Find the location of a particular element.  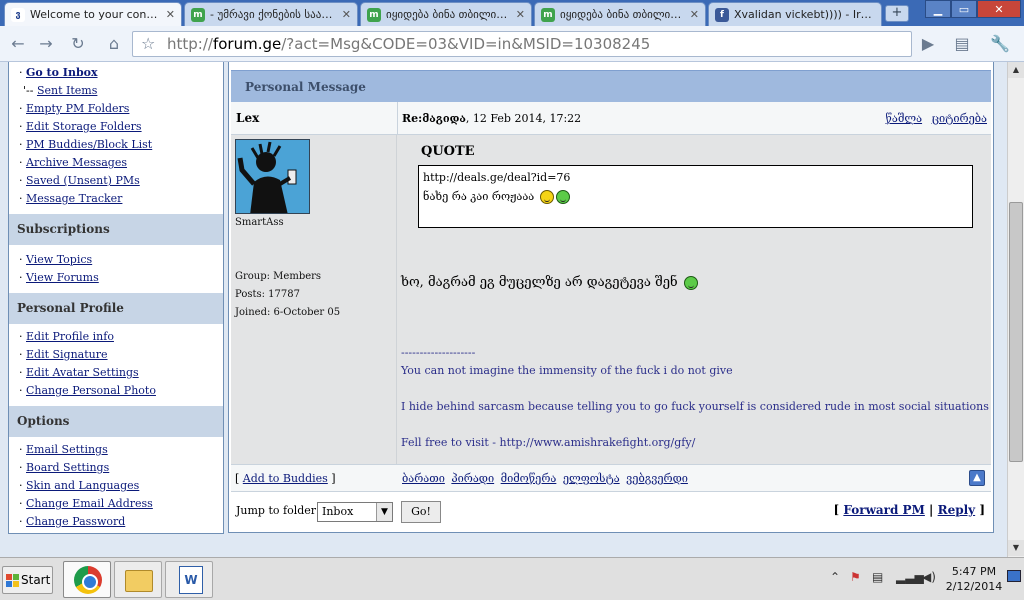

url-prefix: http:// is located at coordinates (190, 44).